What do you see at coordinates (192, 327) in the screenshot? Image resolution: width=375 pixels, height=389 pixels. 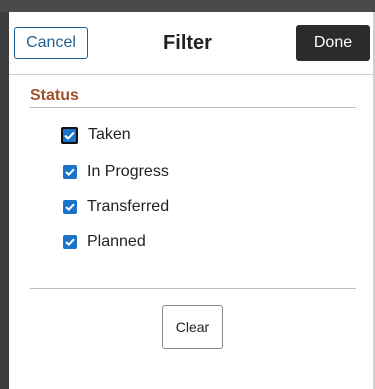 I see `clear-button: Clear` at bounding box center [192, 327].